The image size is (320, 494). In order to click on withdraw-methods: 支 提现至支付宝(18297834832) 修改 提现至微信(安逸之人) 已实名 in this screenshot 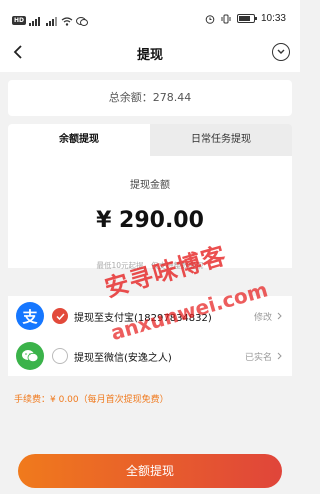, I will do `click(150, 336)`.